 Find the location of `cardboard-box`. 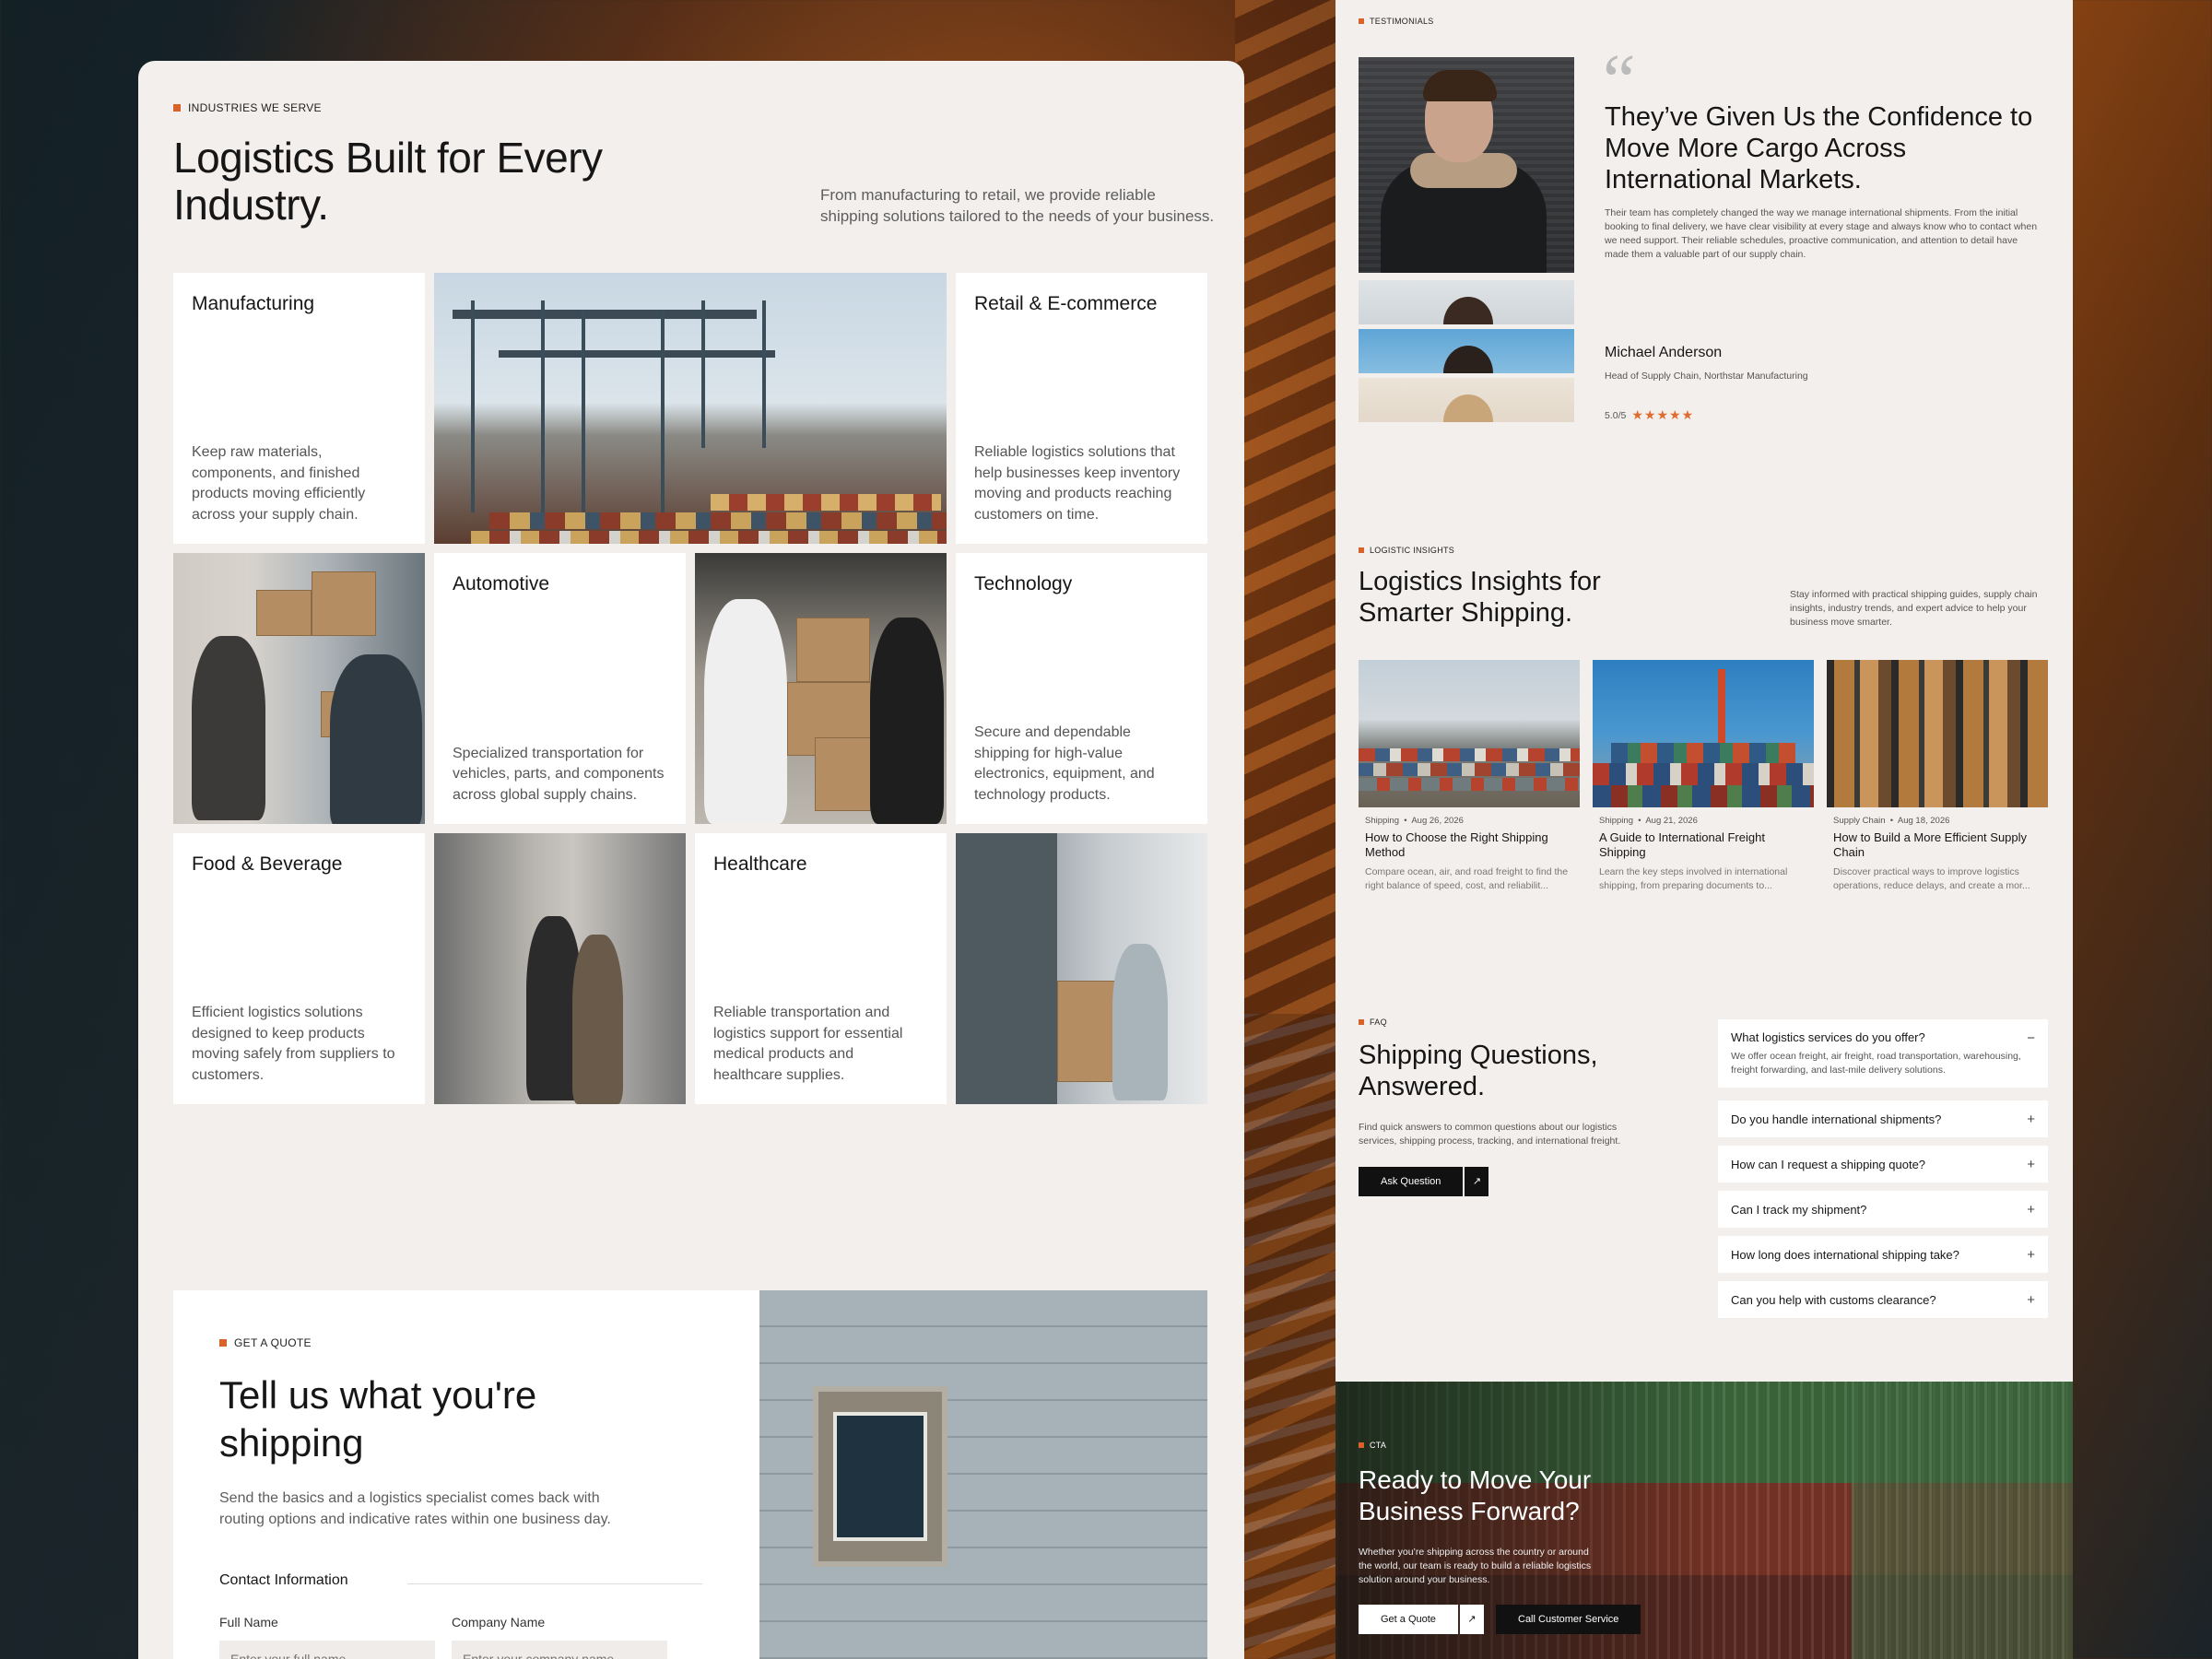

cardboard-box is located at coordinates (833, 650).